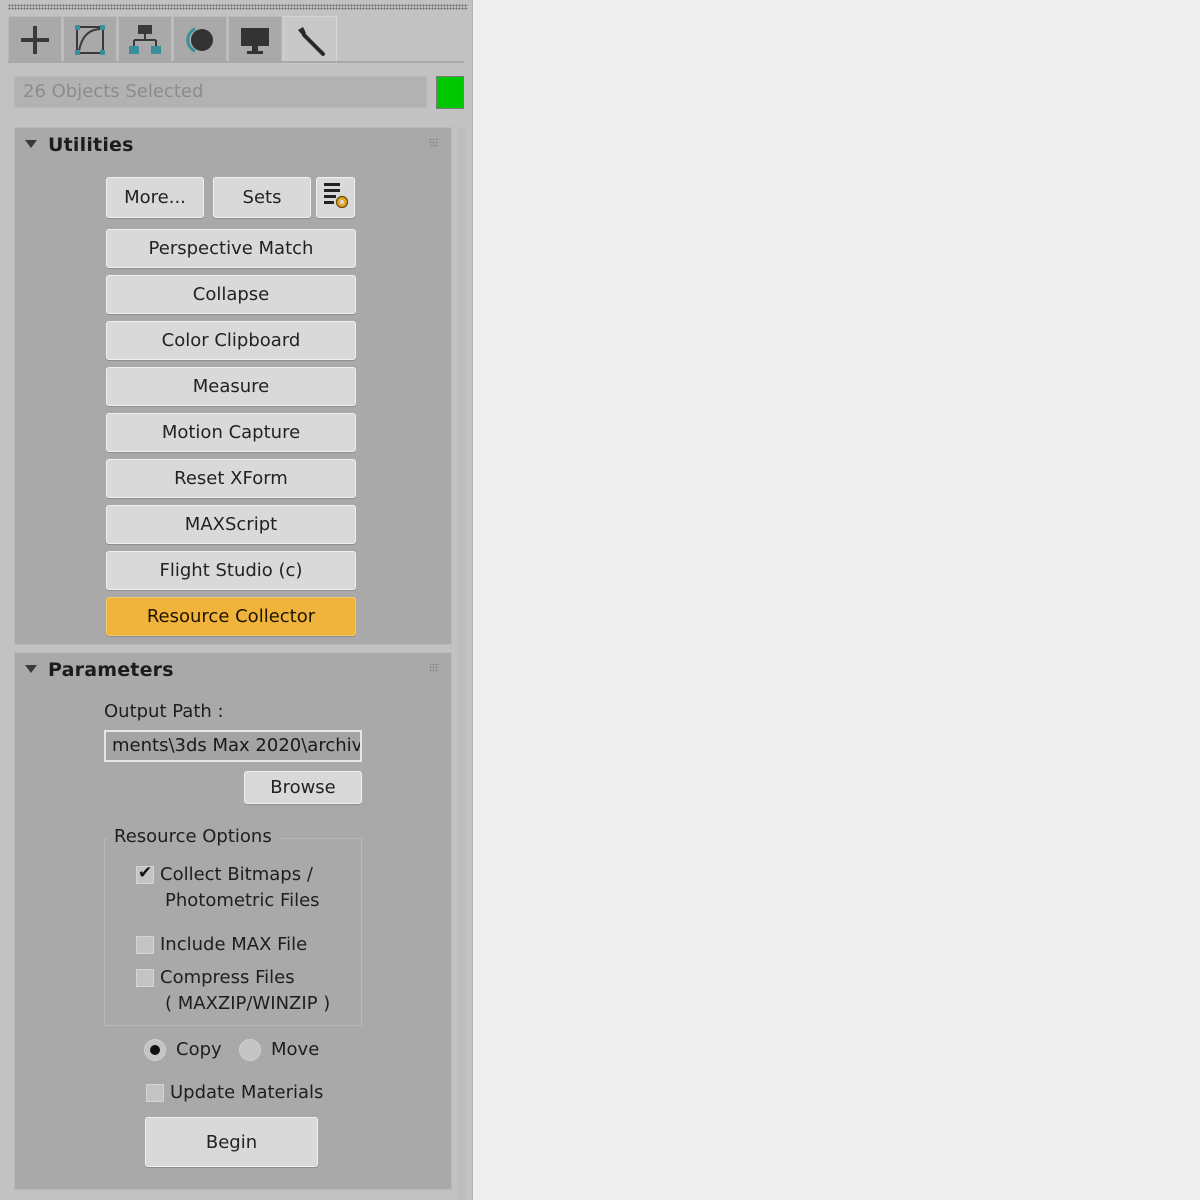 This screenshot has height=1200, width=1200. I want to click on move-radio, so click(250, 1050).